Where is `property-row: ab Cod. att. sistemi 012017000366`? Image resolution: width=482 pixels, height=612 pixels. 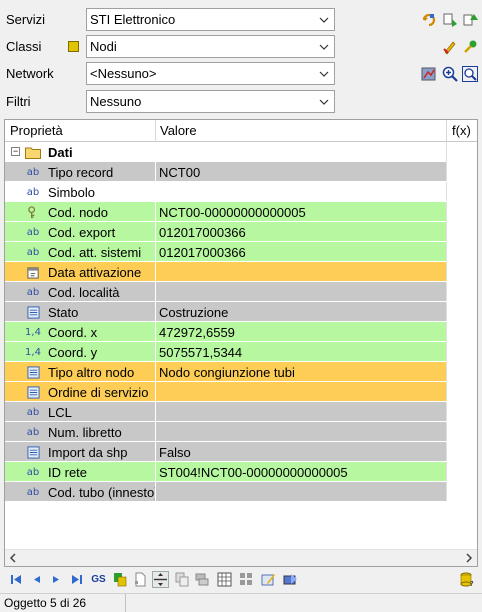
property-row: ab Cod. att. sistemi 012017000366 is located at coordinates (241, 252).